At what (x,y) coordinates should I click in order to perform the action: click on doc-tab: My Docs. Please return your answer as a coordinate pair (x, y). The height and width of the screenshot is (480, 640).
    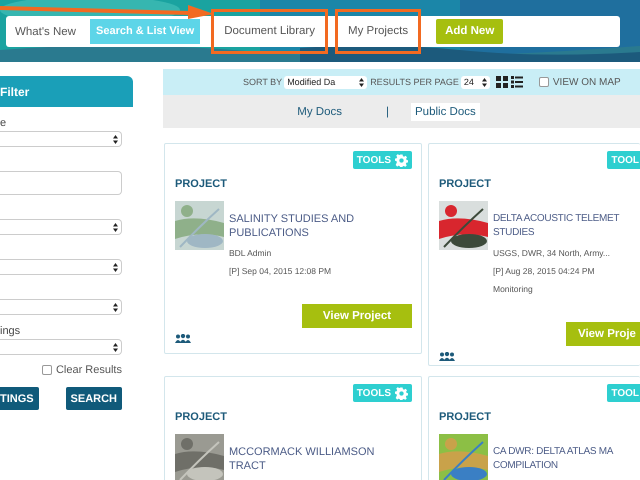
    Looking at the image, I should click on (319, 111).